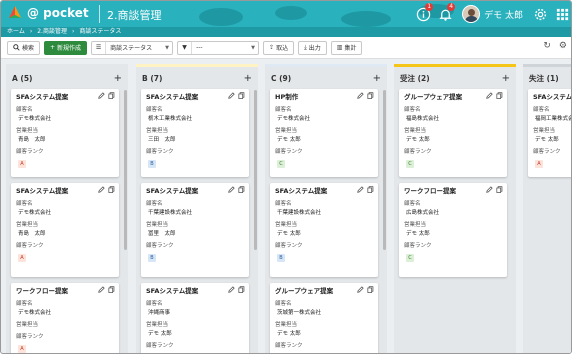 The image size is (572, 354). What do you see at coordinates (24, 47) in the screenshot?
I see `search-button: 検索` at bounding box center [24, 47].